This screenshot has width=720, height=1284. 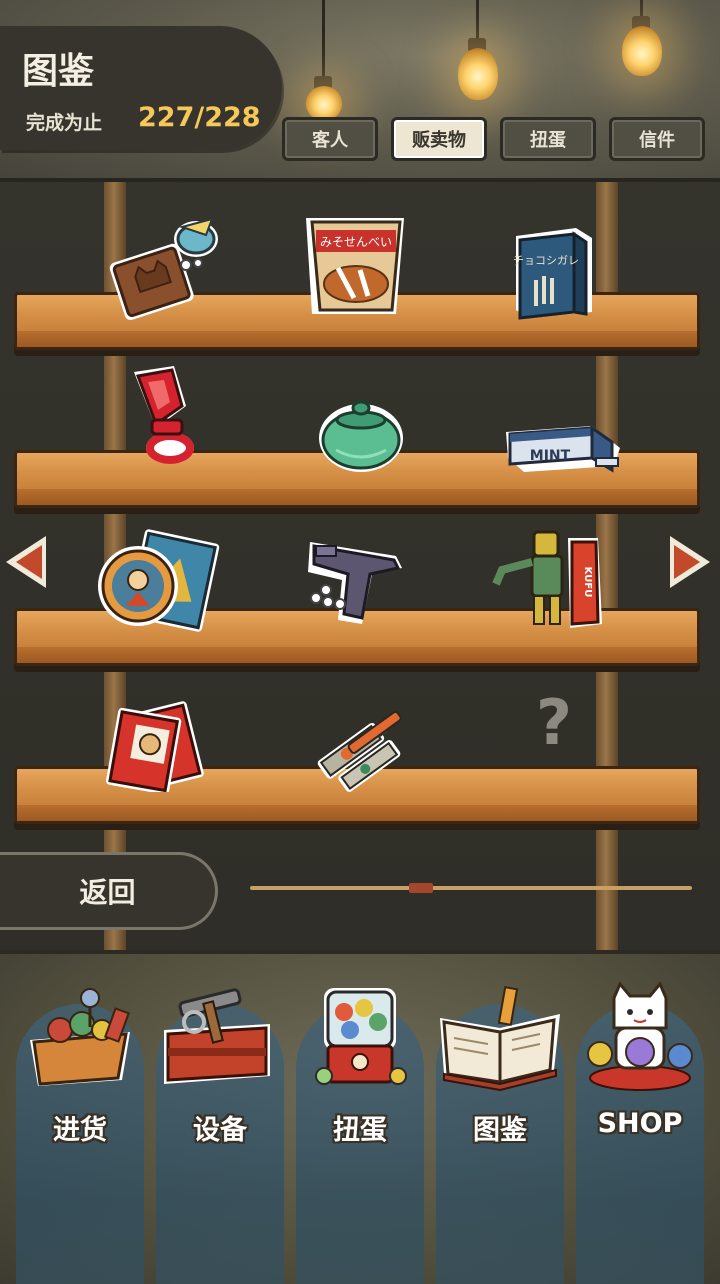 What do you see at coordinates (361, 1036) in the screenshot?
I see `gacha-machine-icon` at bounding box center [361, 1036].